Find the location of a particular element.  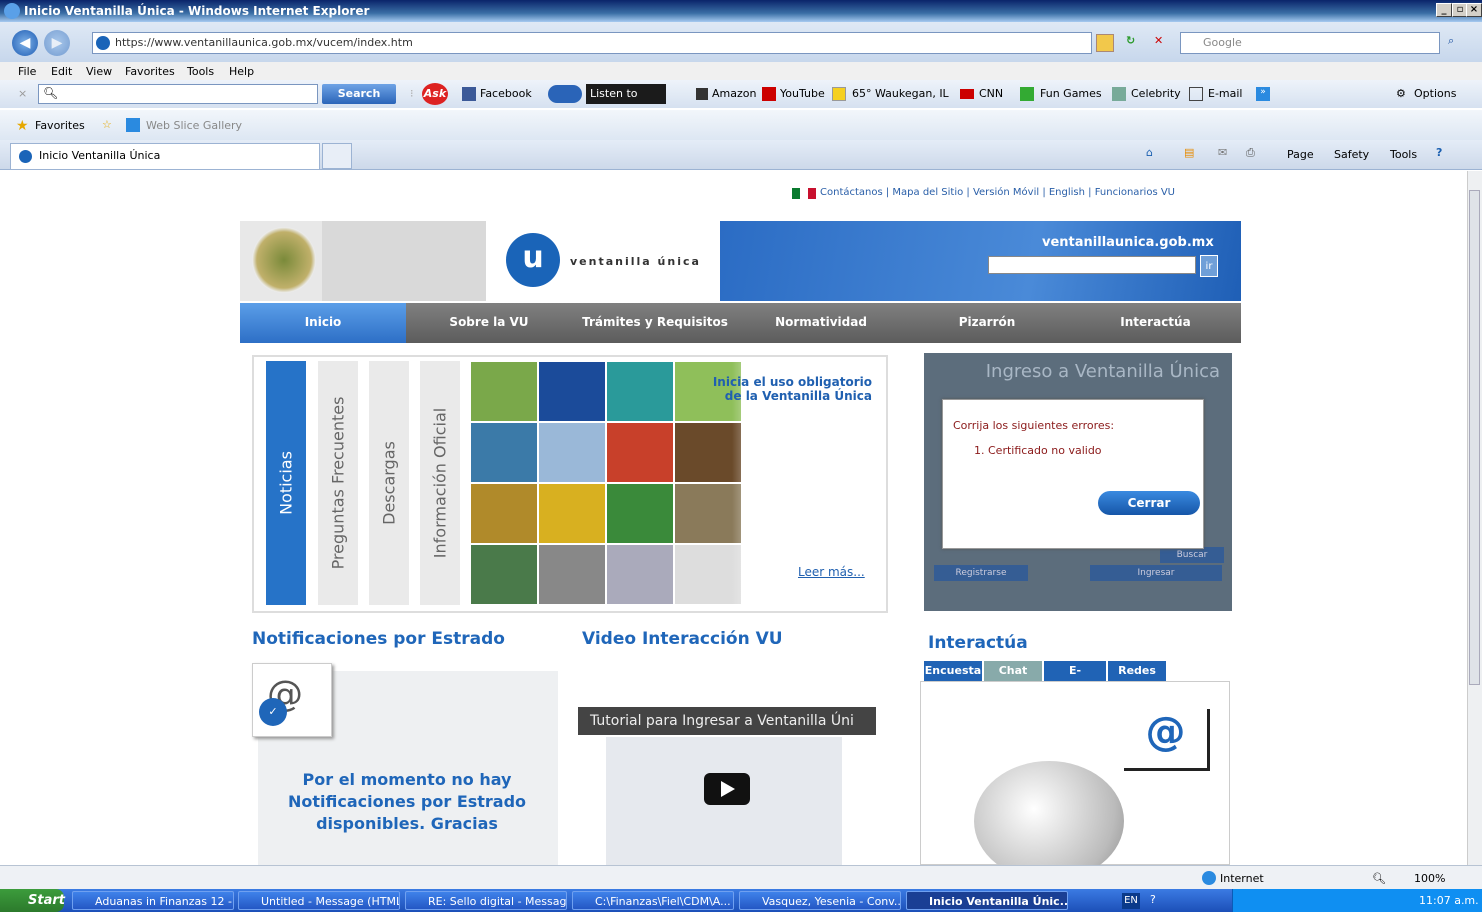

login-title: Ingreso a Ventanilla Única is located at coordinates (1102, 371).